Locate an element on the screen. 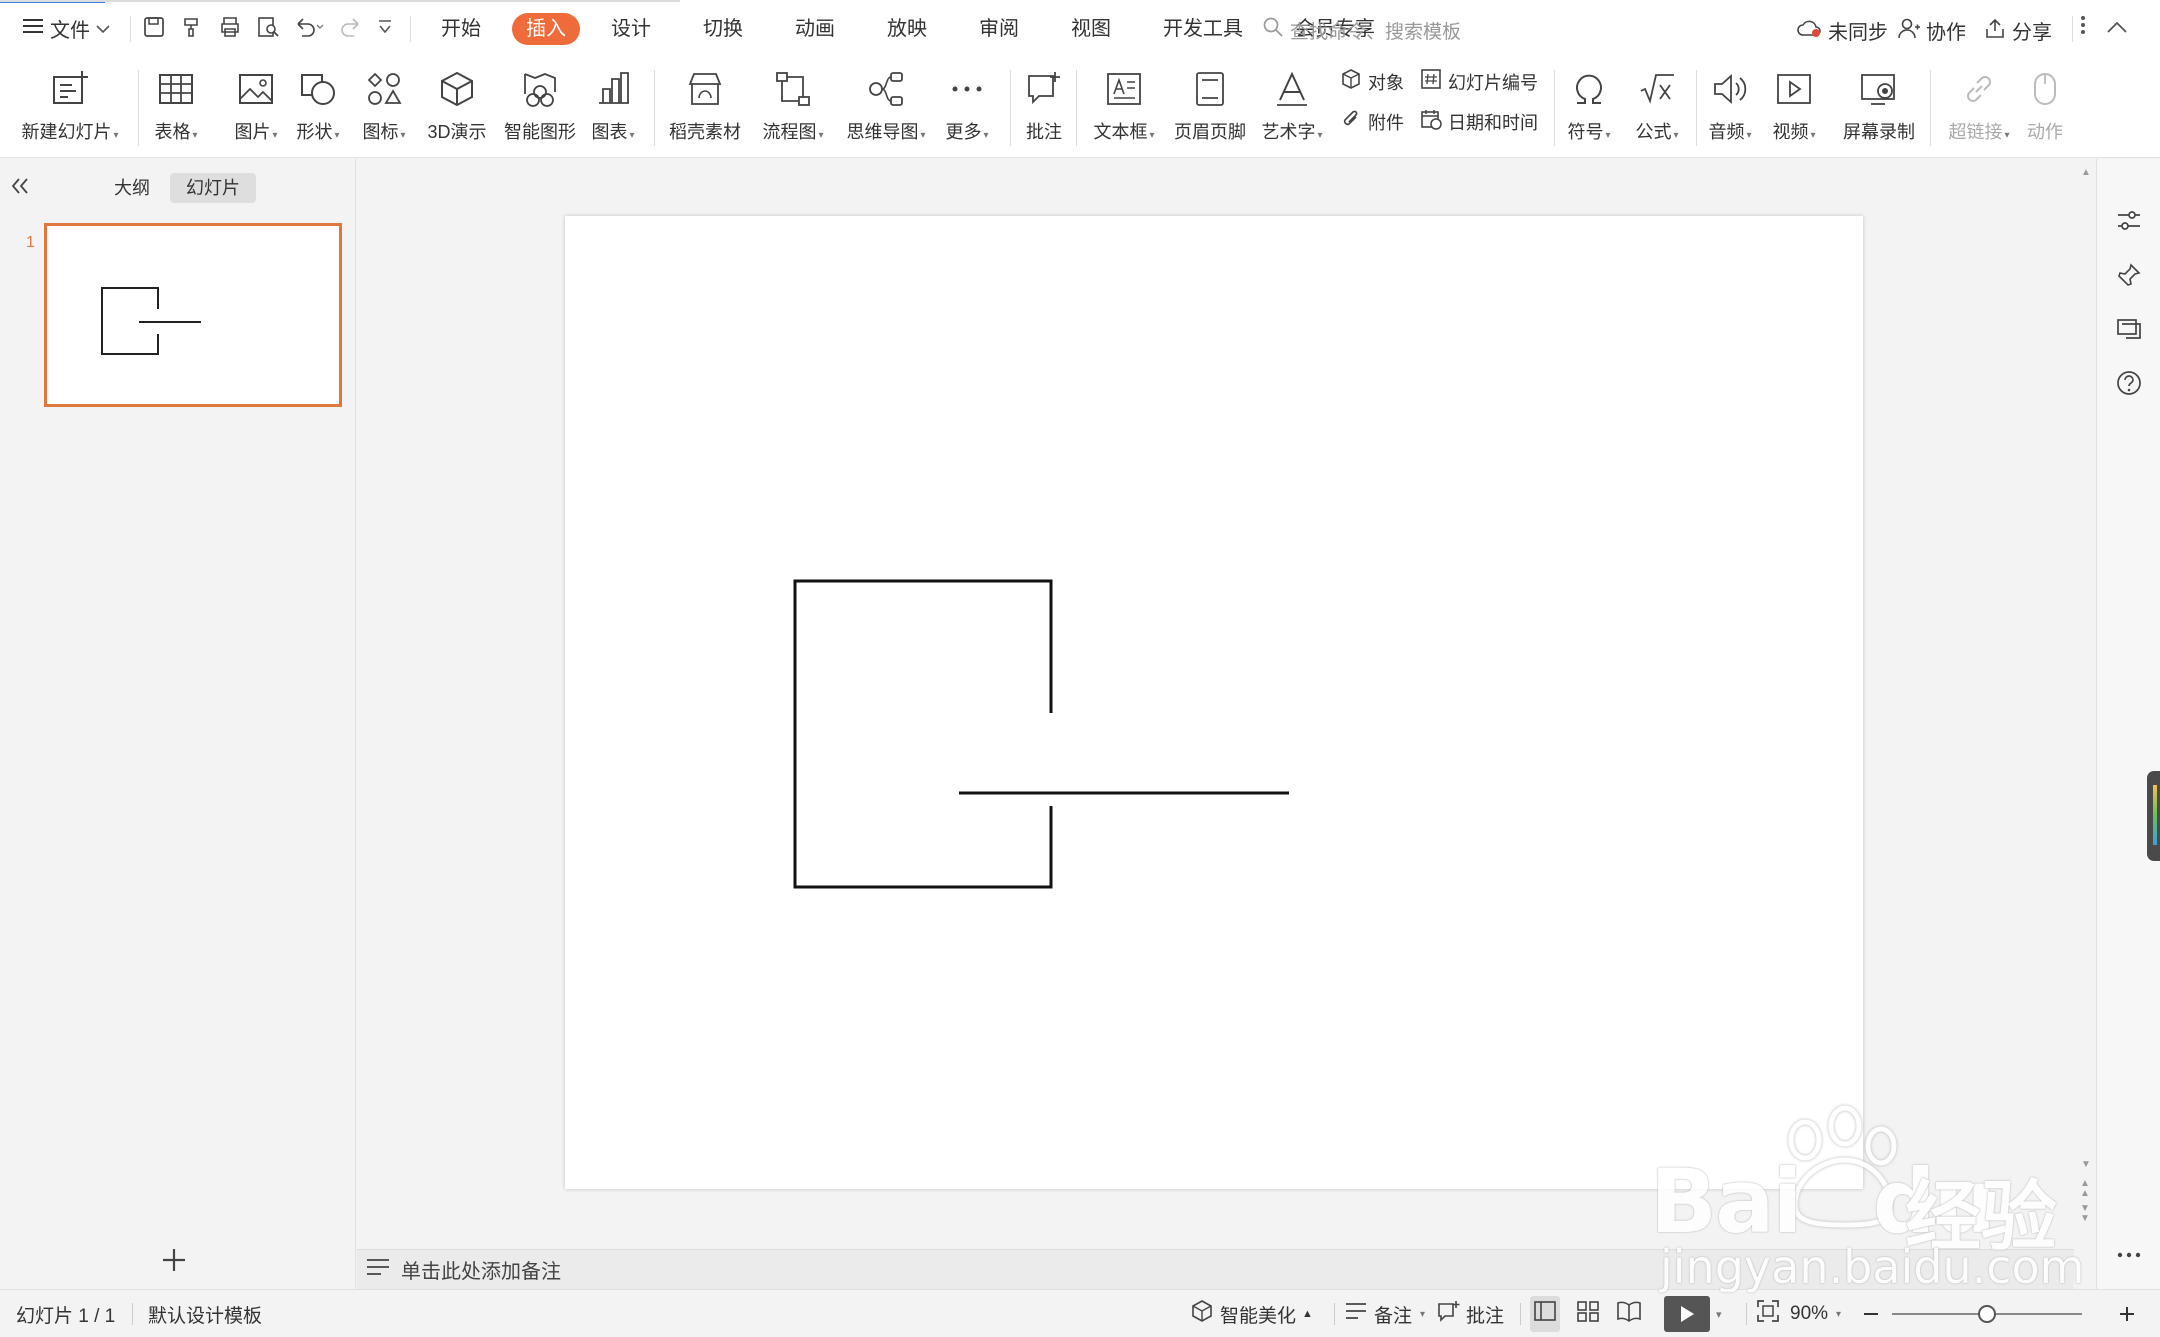 Image resolution: width=2160 pixels, height=1337 pixels. slideshow-button: ▾ is located at coordinates (1693, 1313).